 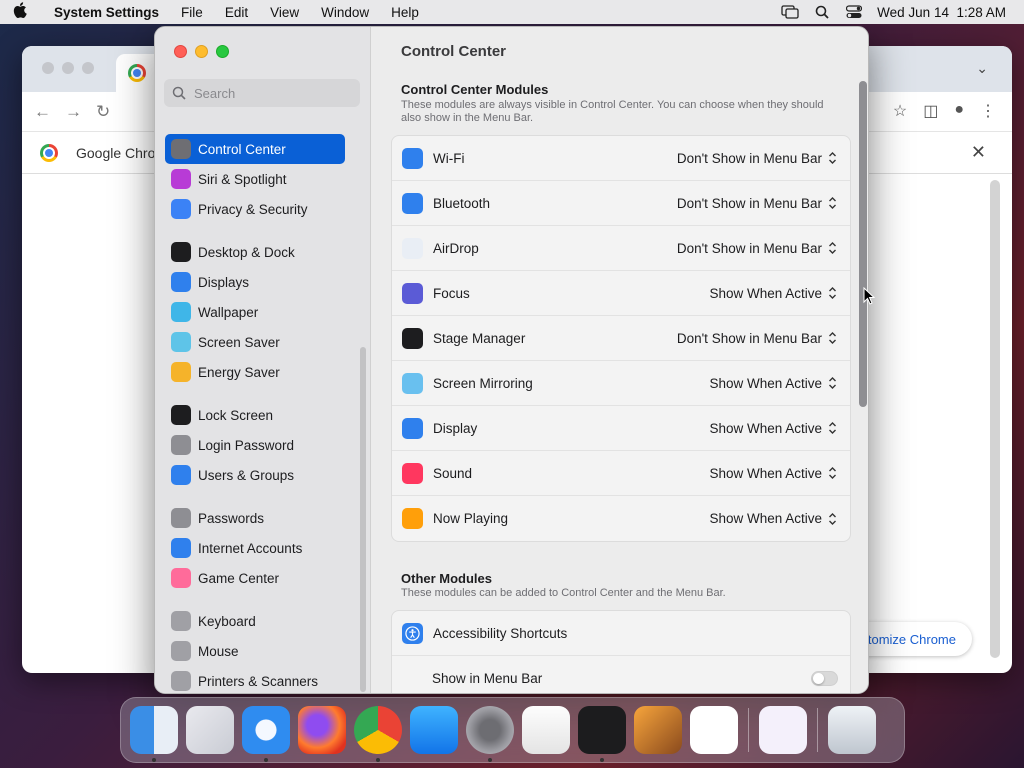 What do you see at coordinates (266, 734) in the screenshot?
I see `dock-safari-icon` at bounding box center [266, 734].